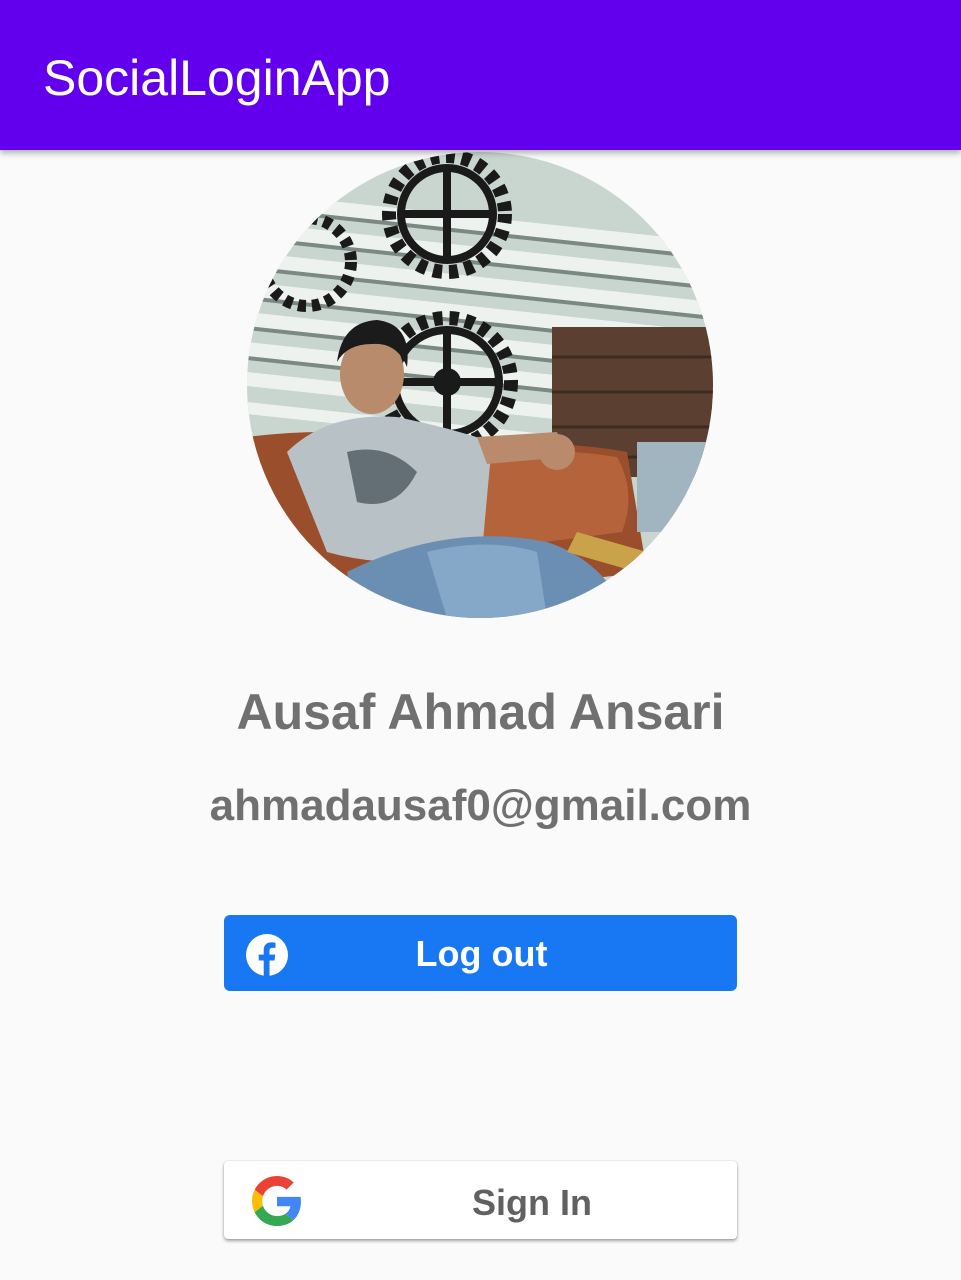  Describe the element at coordinates (217, 78) in the screenshot. I see `app-title: SocialLoginApp` at that location.